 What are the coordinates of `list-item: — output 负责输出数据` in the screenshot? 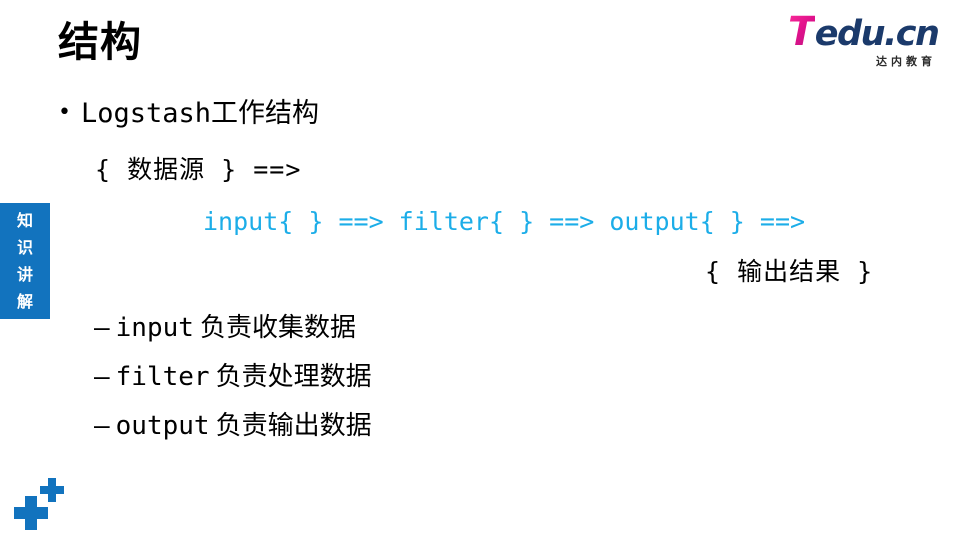 It's located at (354, 426).